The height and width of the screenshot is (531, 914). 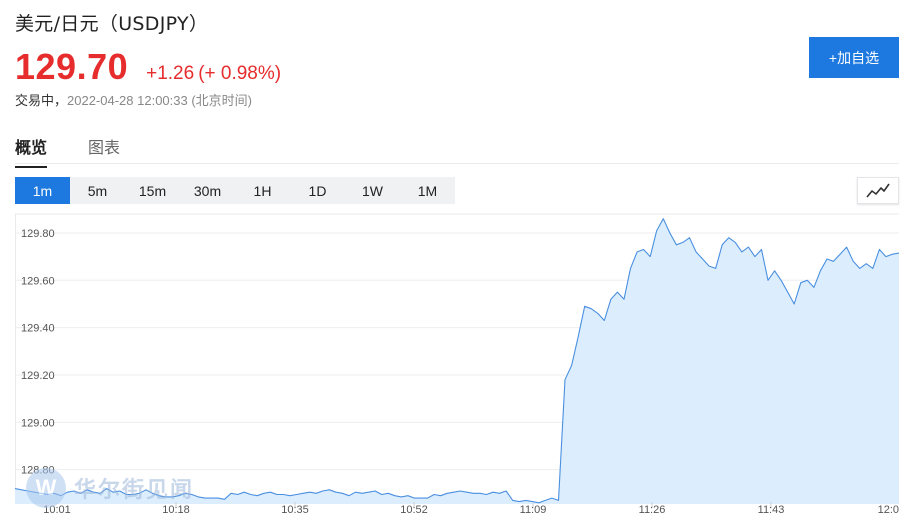 I want to click on period-1w: 1W, so click(x=372, y=190).